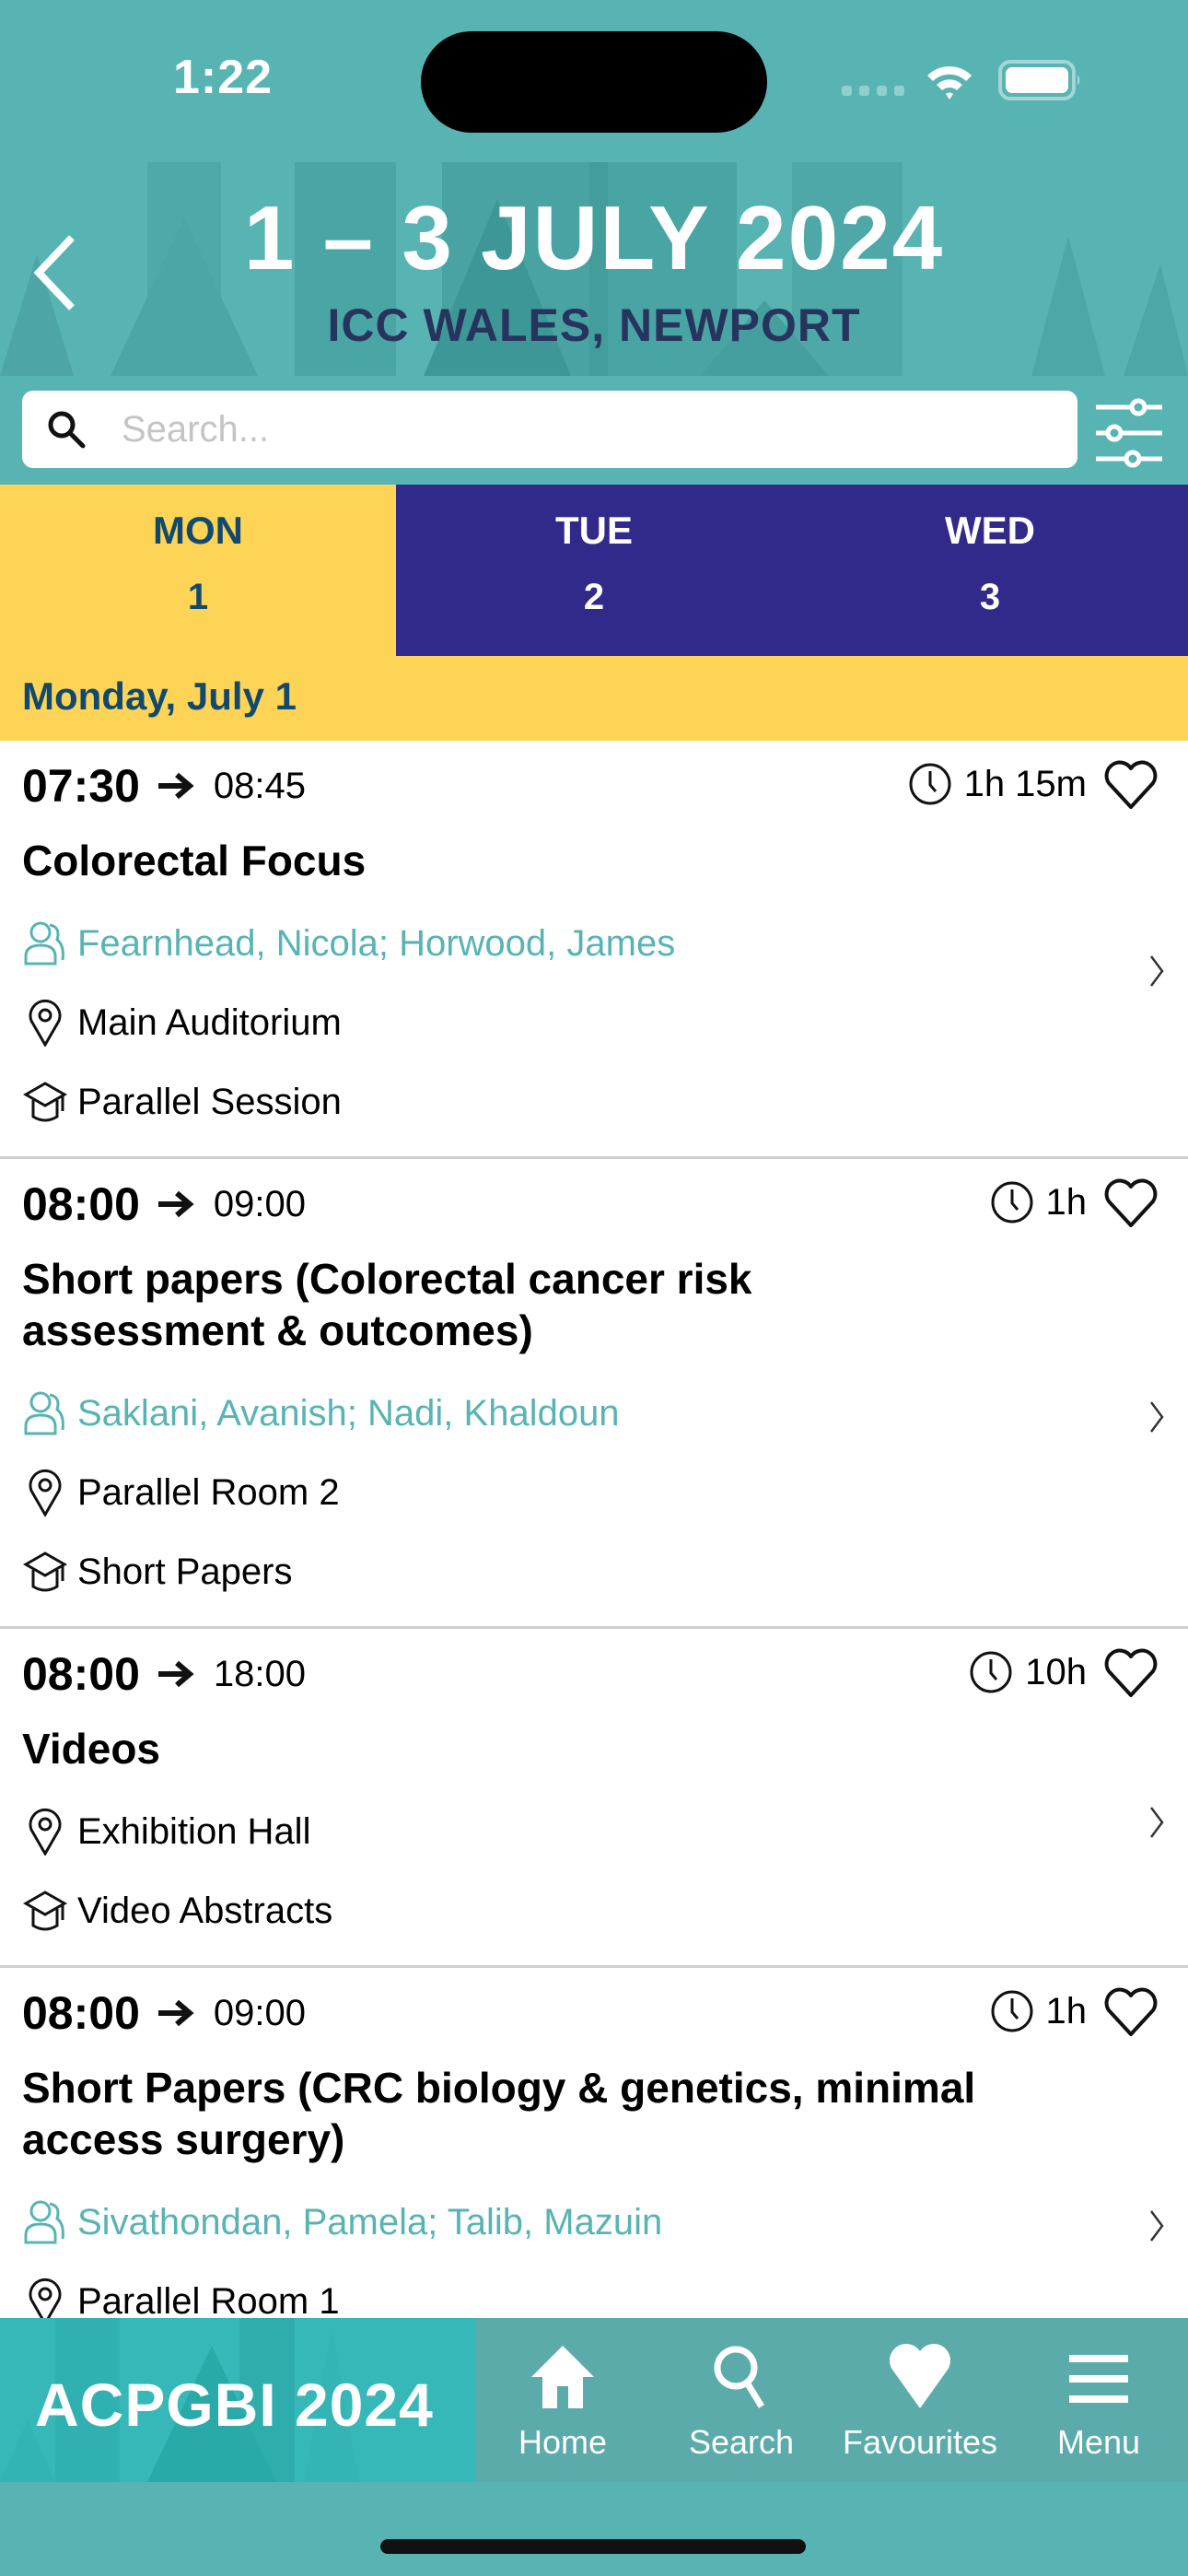 The image size is (1188, 2576). What do you see at coordinates (1098, 2379) in the screenshot?
I see `menu-icon` at bounding box center [1098, 2379].